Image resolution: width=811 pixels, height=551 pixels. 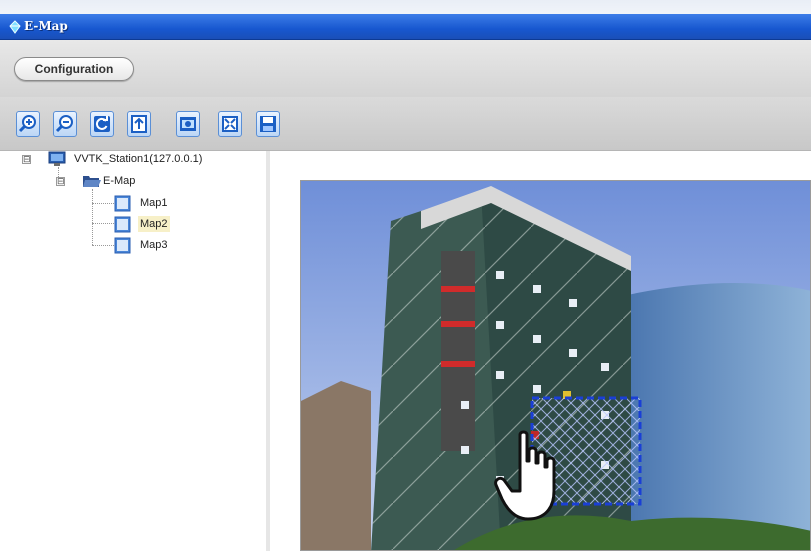 I want to click on upload-button, so click(x=139, y=124).